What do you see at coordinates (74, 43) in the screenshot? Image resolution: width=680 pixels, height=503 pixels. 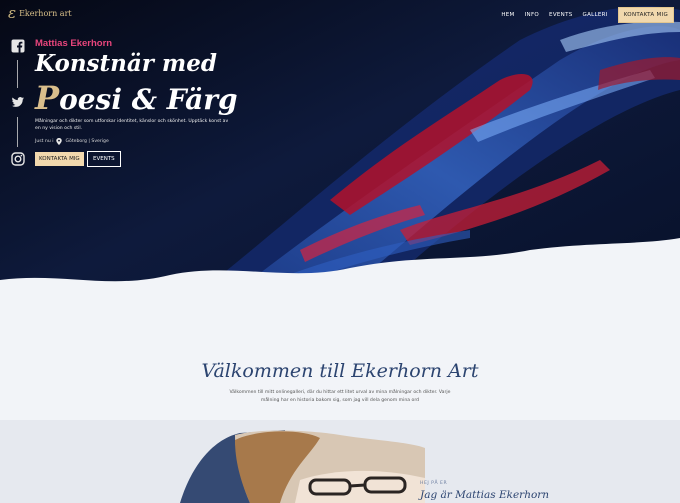 I see `artist-name: Mattias Ekerhorn` at bounding box center [74, 43].